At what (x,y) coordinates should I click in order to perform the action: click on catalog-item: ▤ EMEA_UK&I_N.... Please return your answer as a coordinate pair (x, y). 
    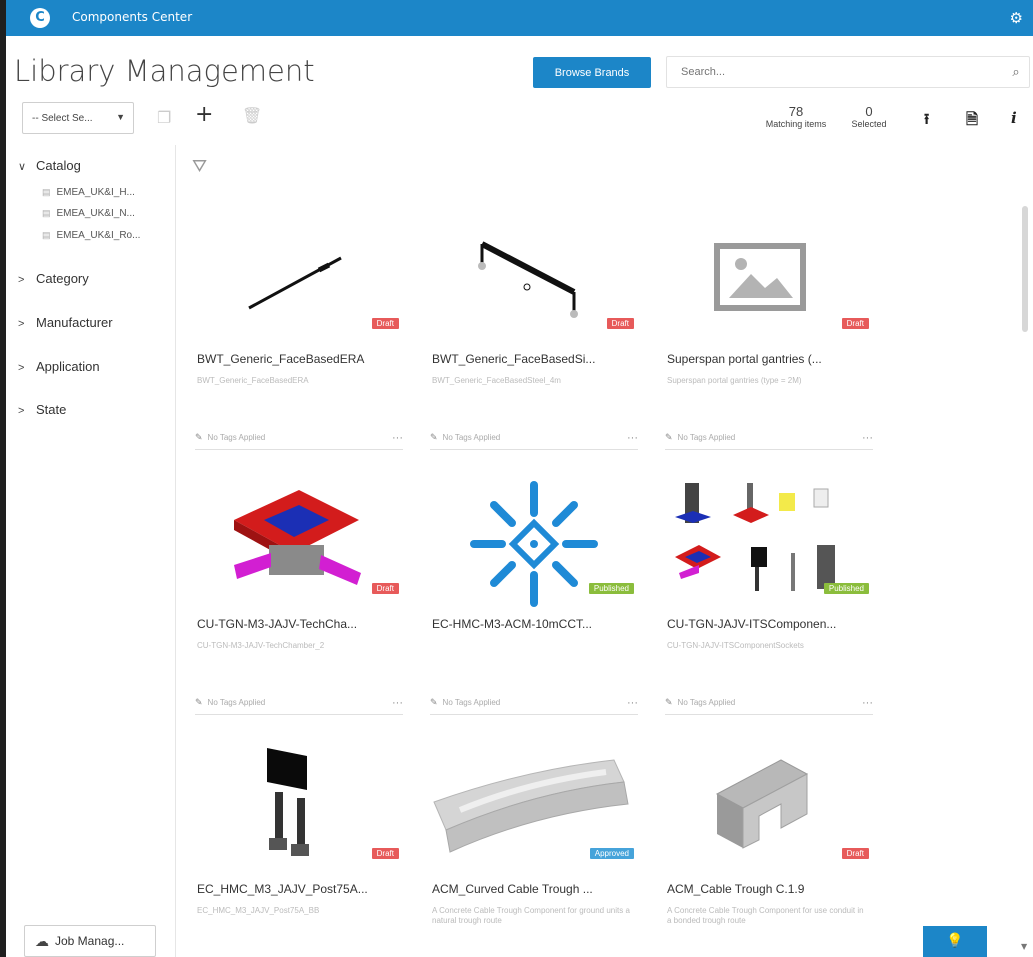
    Looking at the image, I should click on (88, 213).